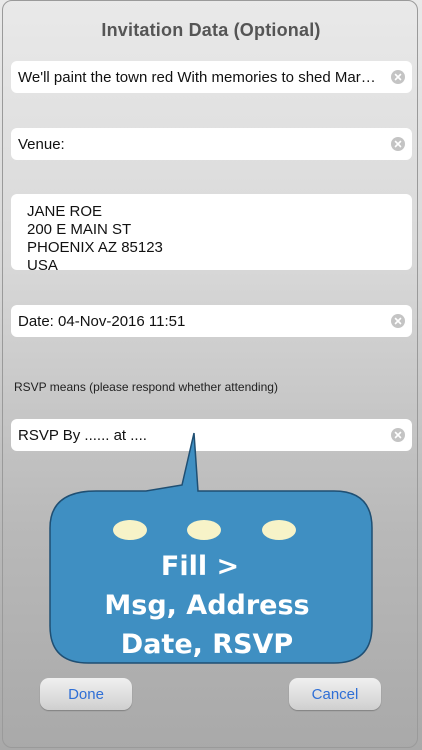  Describe the element at coordinates (200, 566) in the screenshot. I see `callout-line: Fill >` at that location.